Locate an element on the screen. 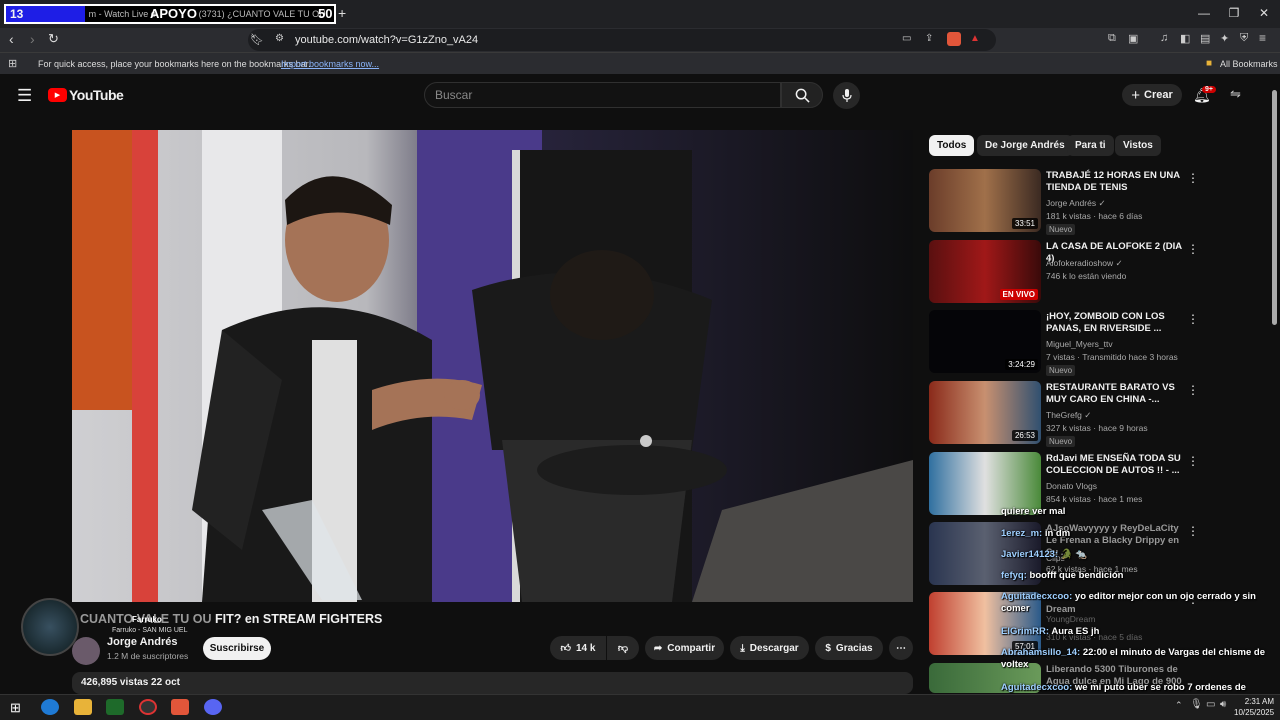 The height and width of the screenshot is (720, 1280). windows-start-icon: ⊞ is located at coordinates (15, 708).